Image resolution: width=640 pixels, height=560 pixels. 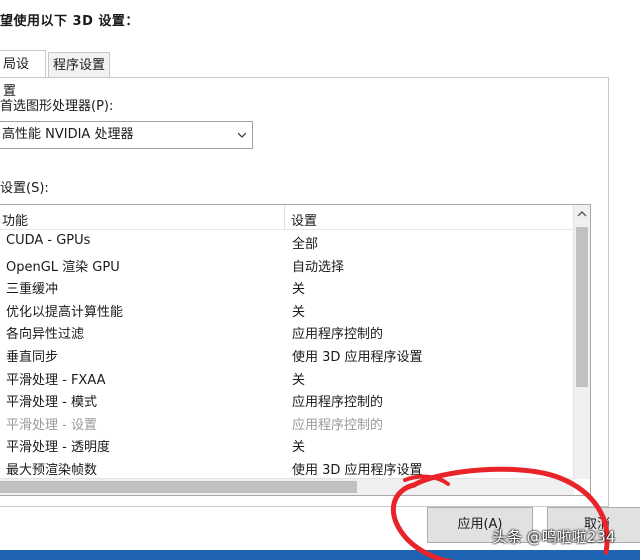 What do you see at coordinates (554, 537) in the screenshot?
I see `watermark-text: 头条 @鸣啦啦234` at bounding box center [554, 537].